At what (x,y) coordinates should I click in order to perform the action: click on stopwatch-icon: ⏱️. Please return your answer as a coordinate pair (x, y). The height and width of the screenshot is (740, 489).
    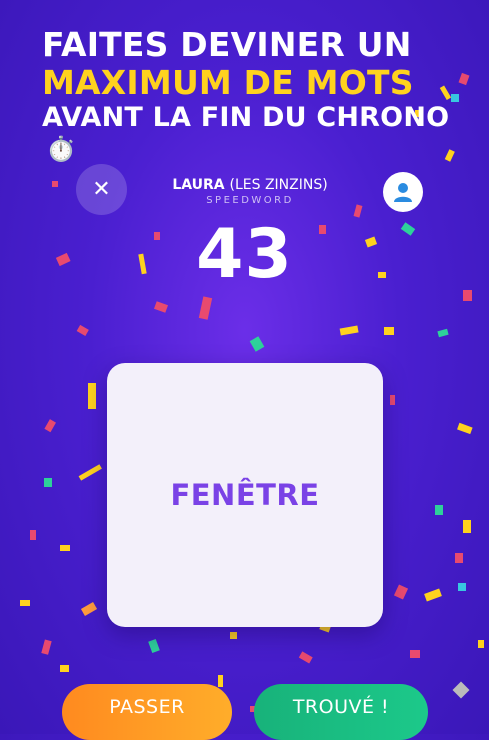
    Looking at the image, I should click on (61, 148).